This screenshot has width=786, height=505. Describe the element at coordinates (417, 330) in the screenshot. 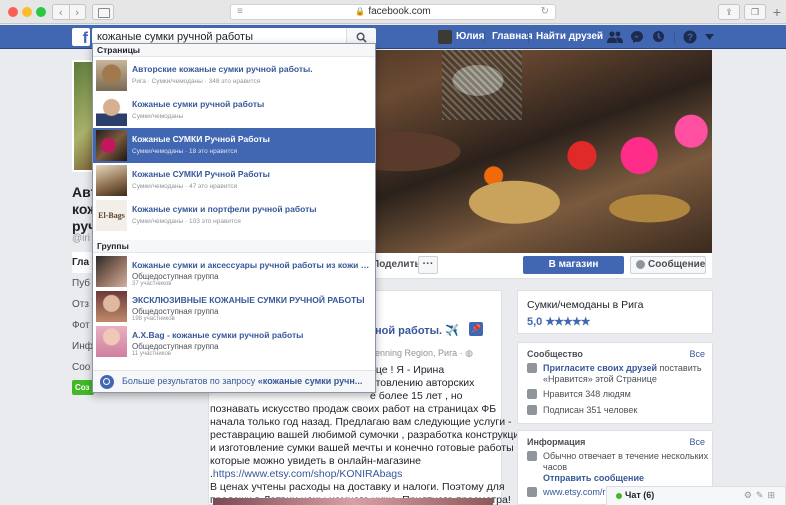

I see `post-title: ной работы. ✈️` at that location.